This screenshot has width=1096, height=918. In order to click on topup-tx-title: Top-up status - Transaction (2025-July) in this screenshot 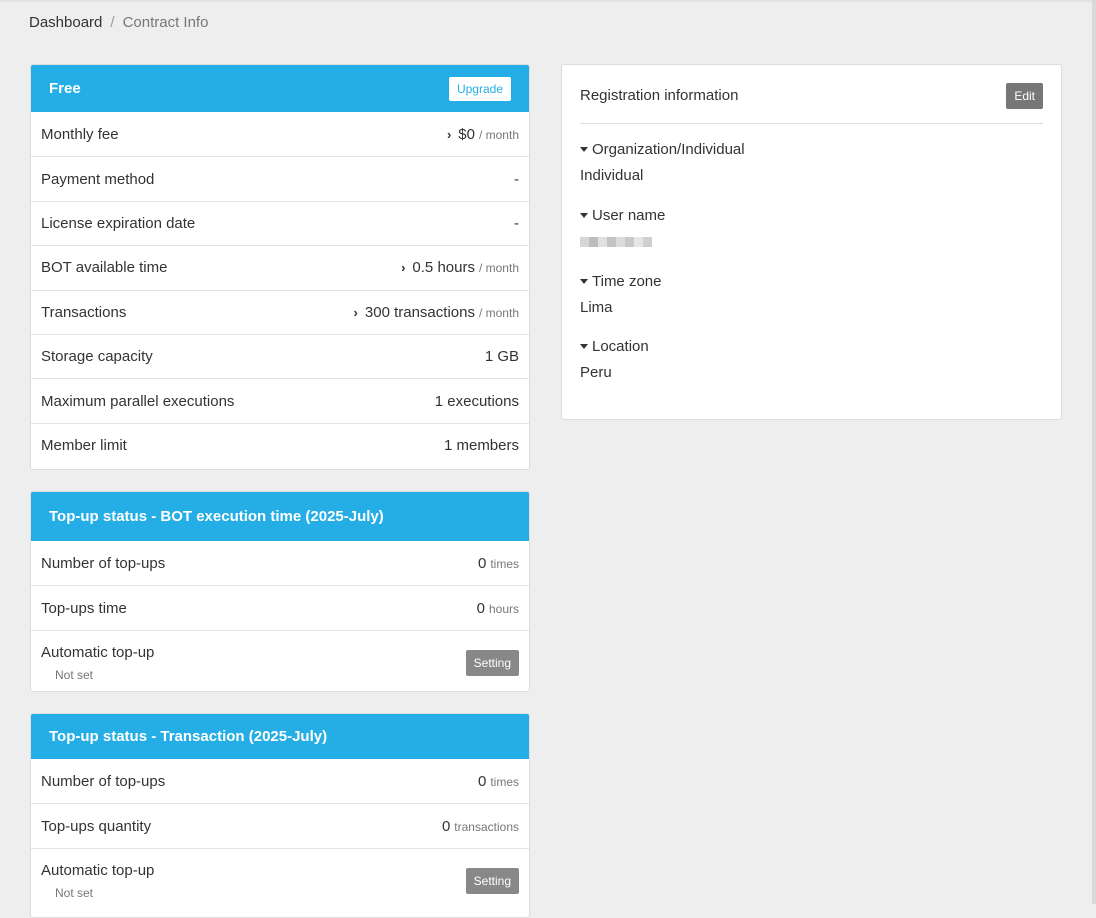, I will do `click(188, 736)`.